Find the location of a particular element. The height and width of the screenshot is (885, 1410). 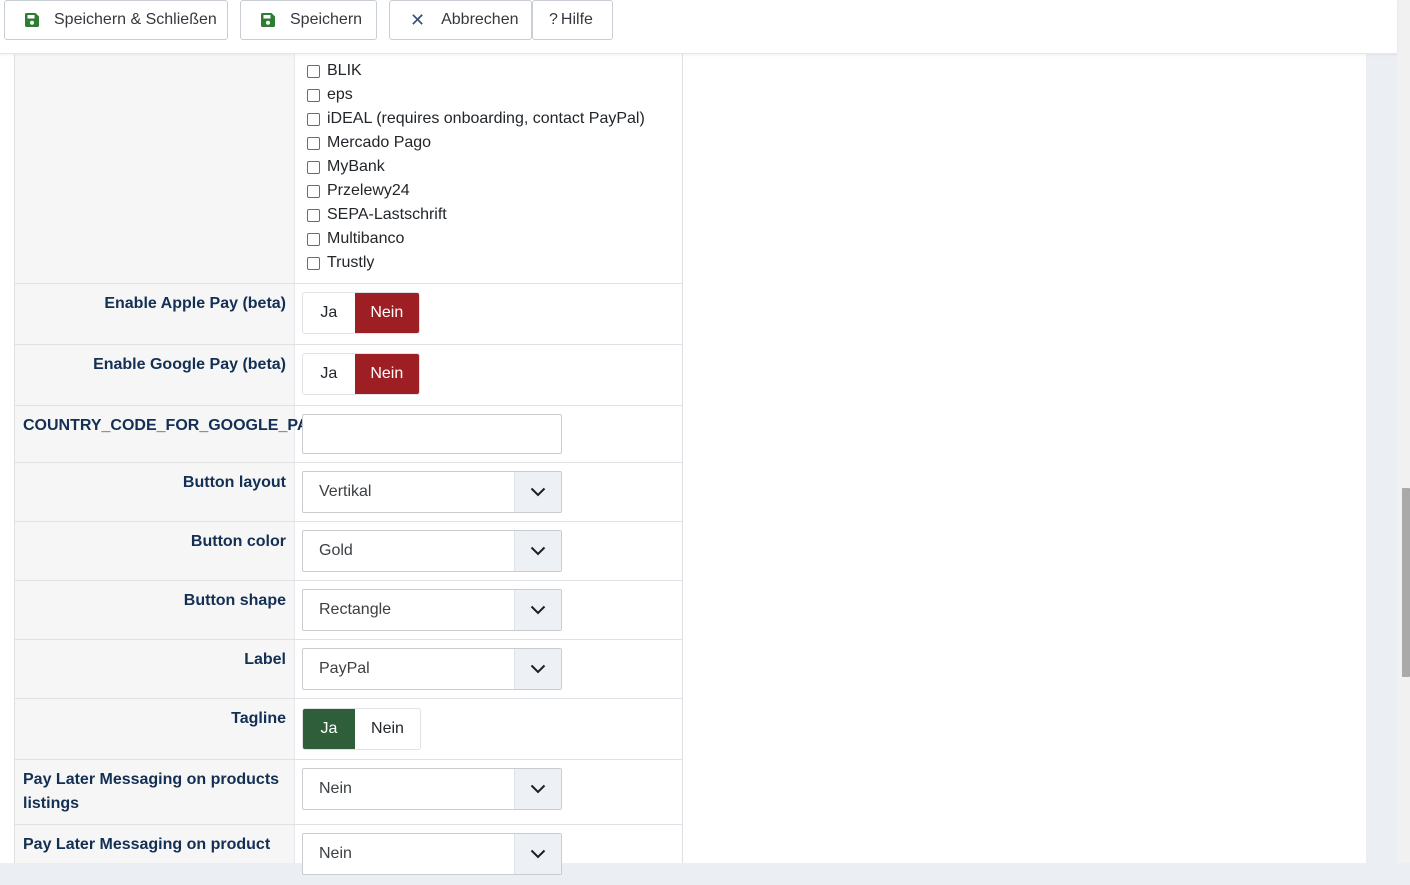

checkbox-sepa: SEPA-Lastschrift is located at coordinates (377, 215).